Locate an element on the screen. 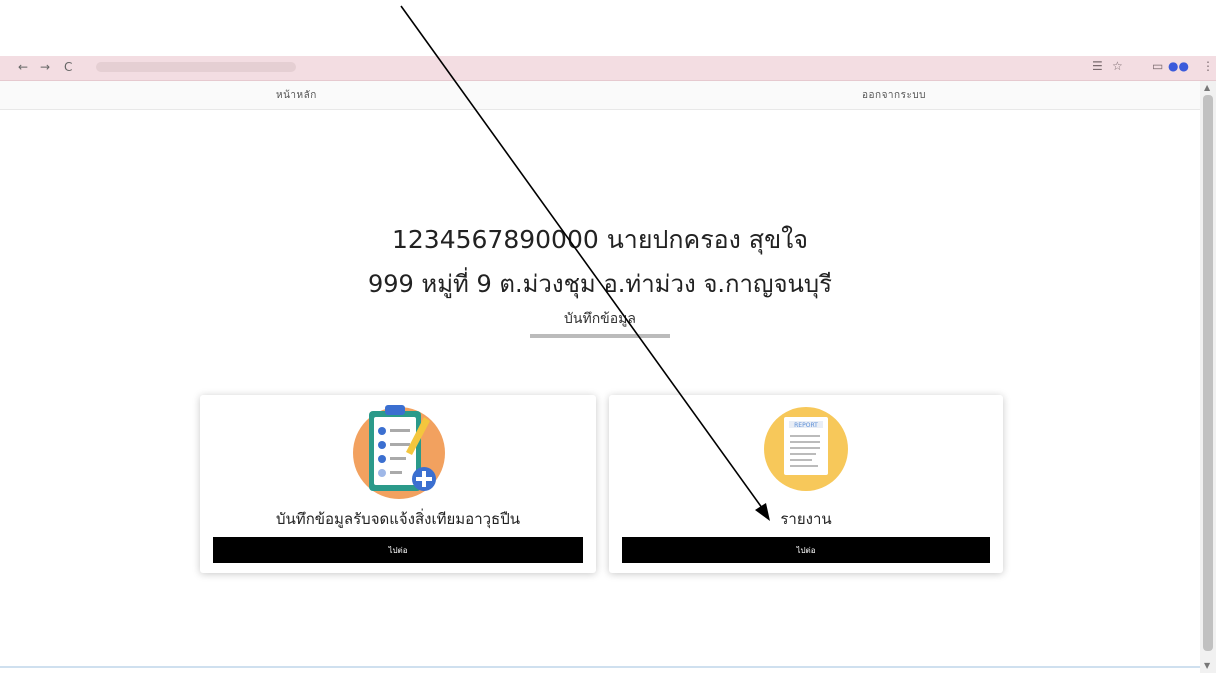 The width and height of the screenshot is (1216, 673). window-icon: ▭ is located at coordinates (1157, 66).